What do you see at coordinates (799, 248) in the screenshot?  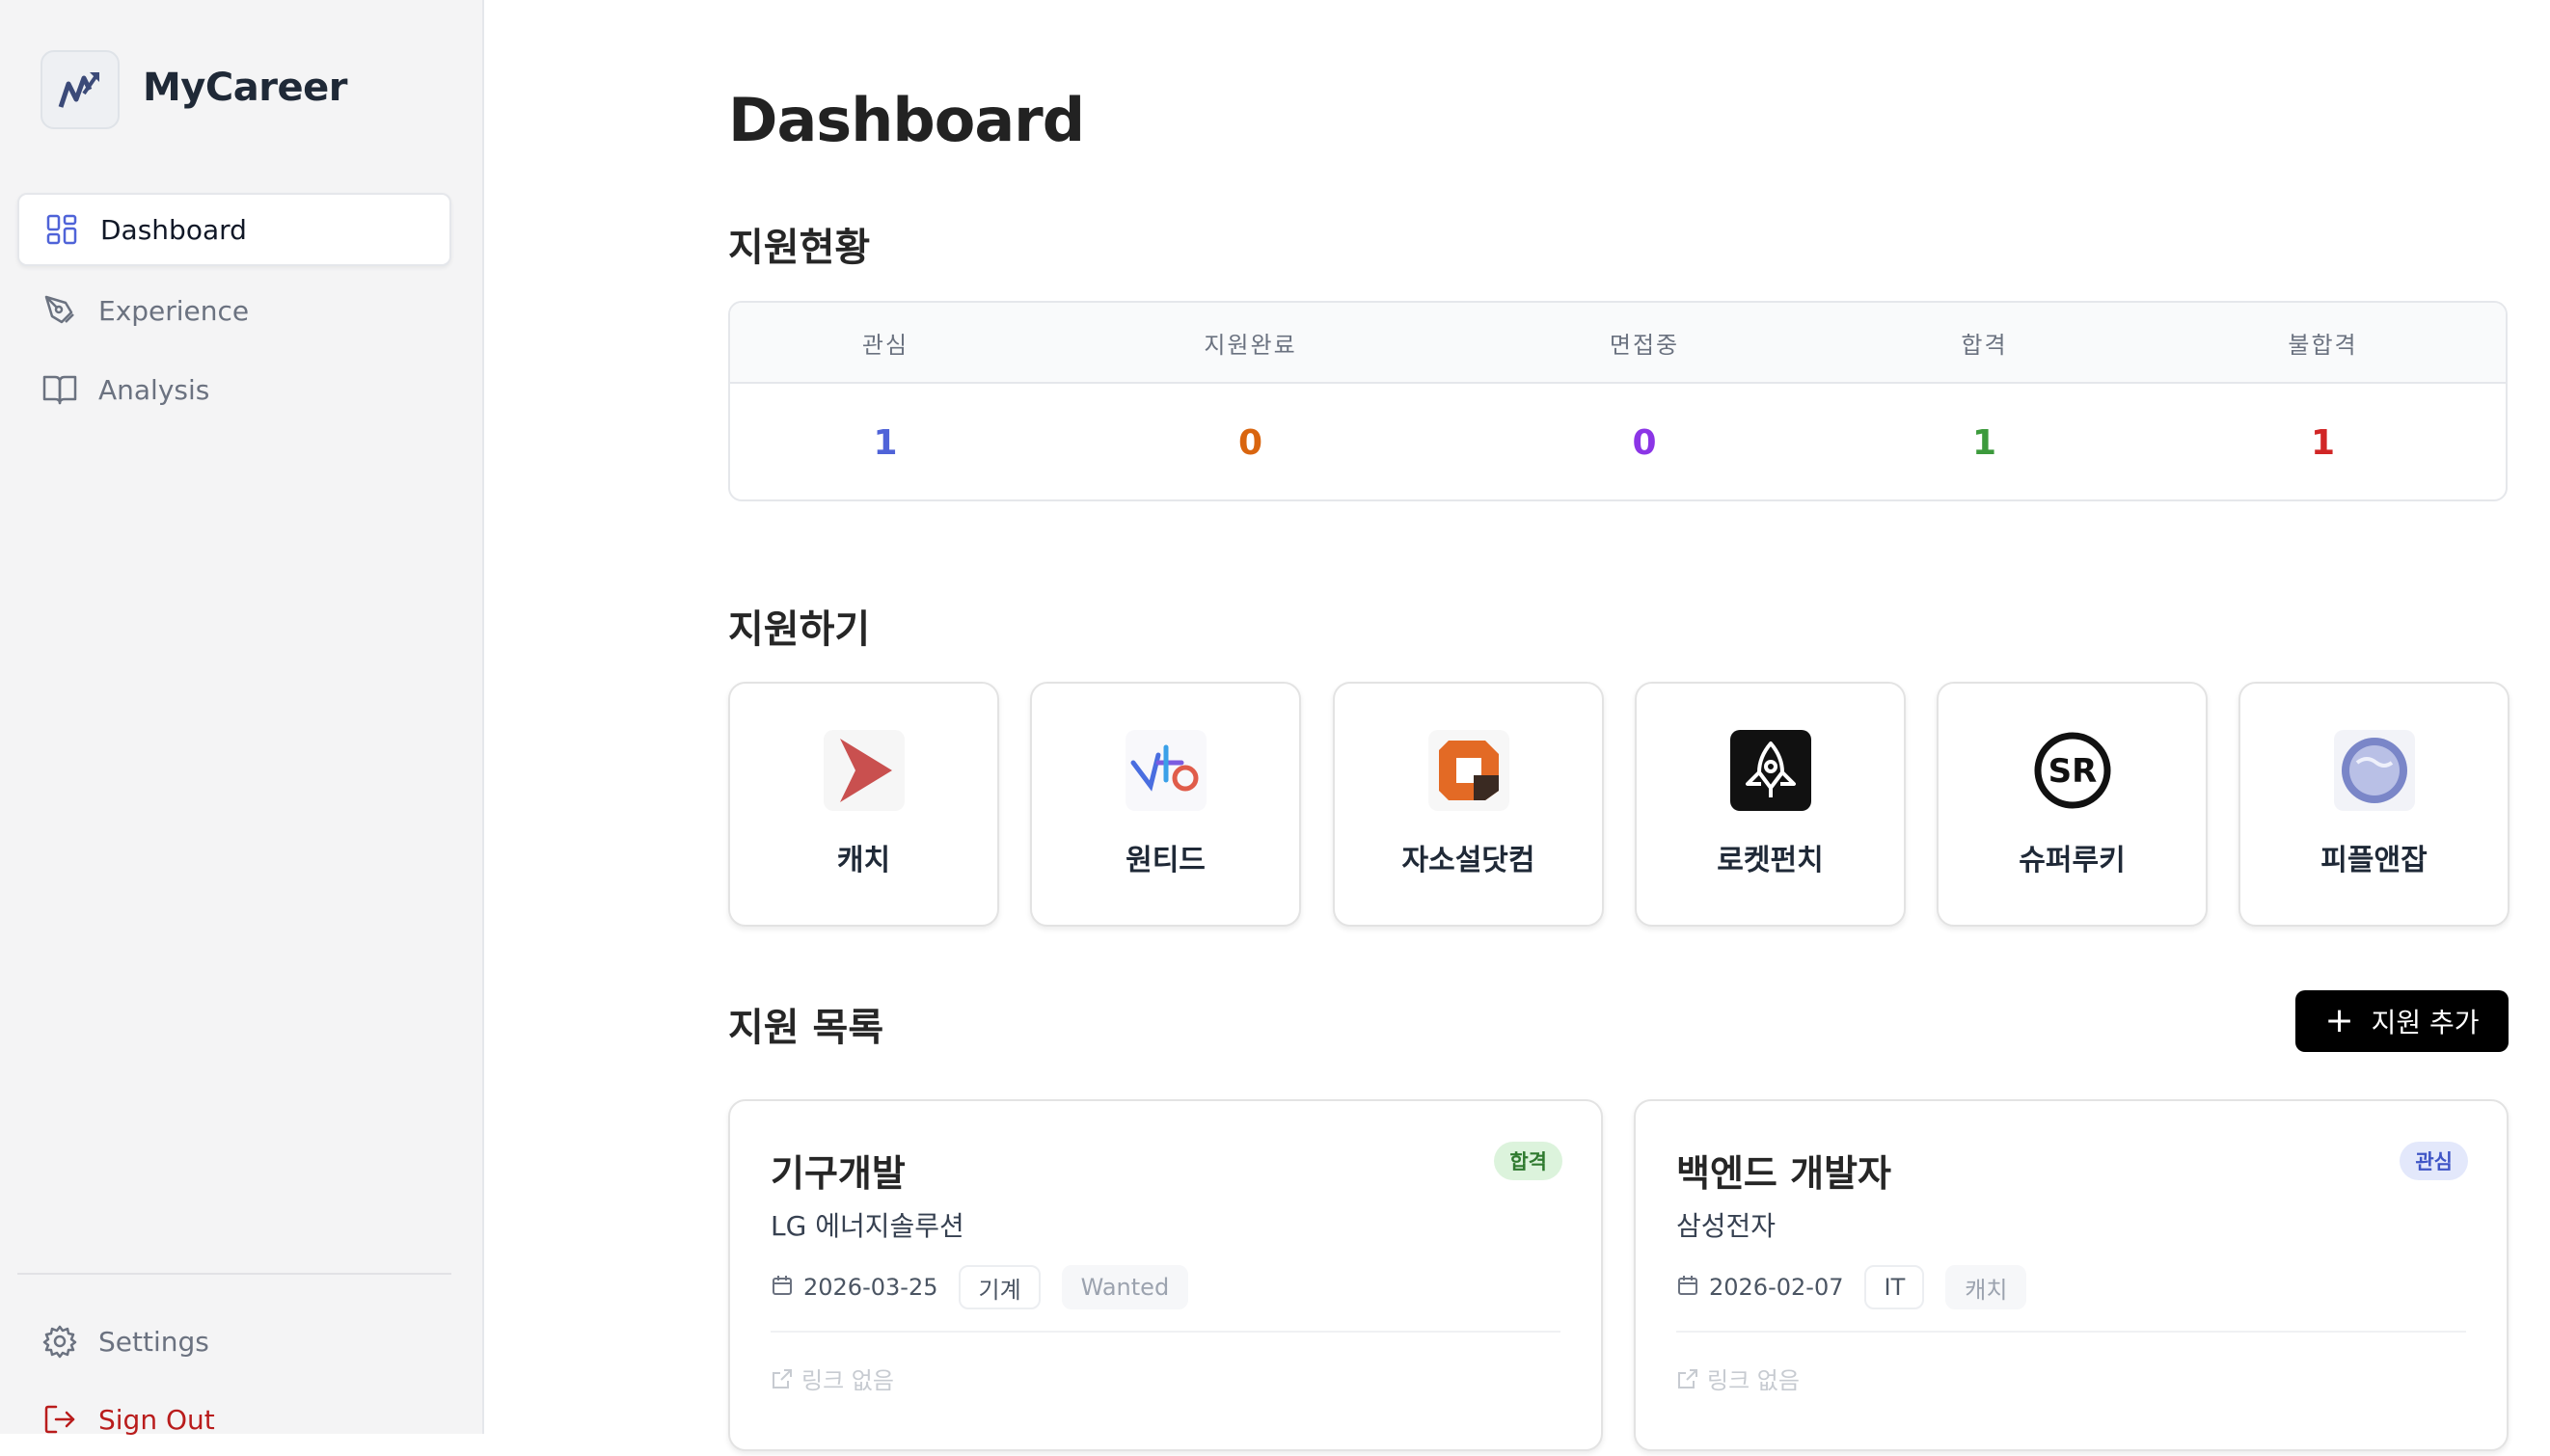 I see `status-section-title: 지원현황` at bounding box center [799, 248].